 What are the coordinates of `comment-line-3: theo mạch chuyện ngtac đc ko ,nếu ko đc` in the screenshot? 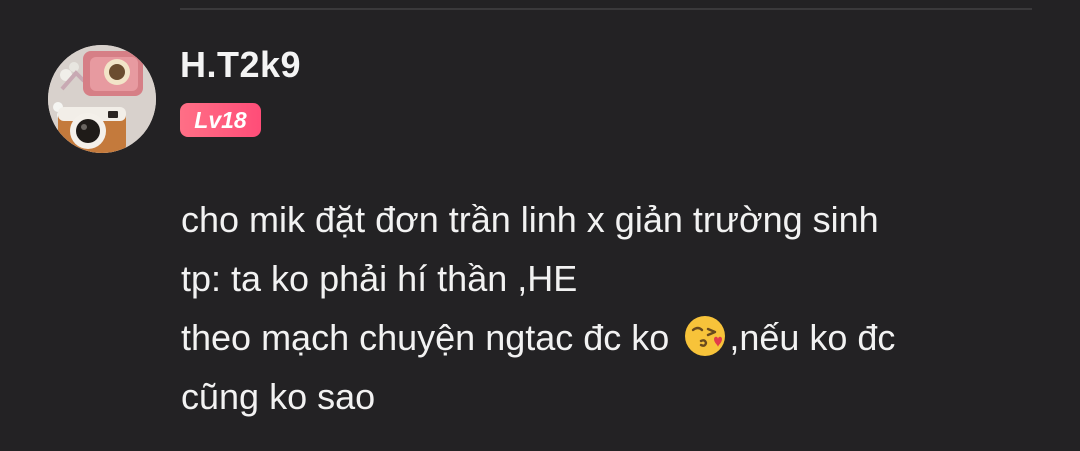 It's located at (621, 337).